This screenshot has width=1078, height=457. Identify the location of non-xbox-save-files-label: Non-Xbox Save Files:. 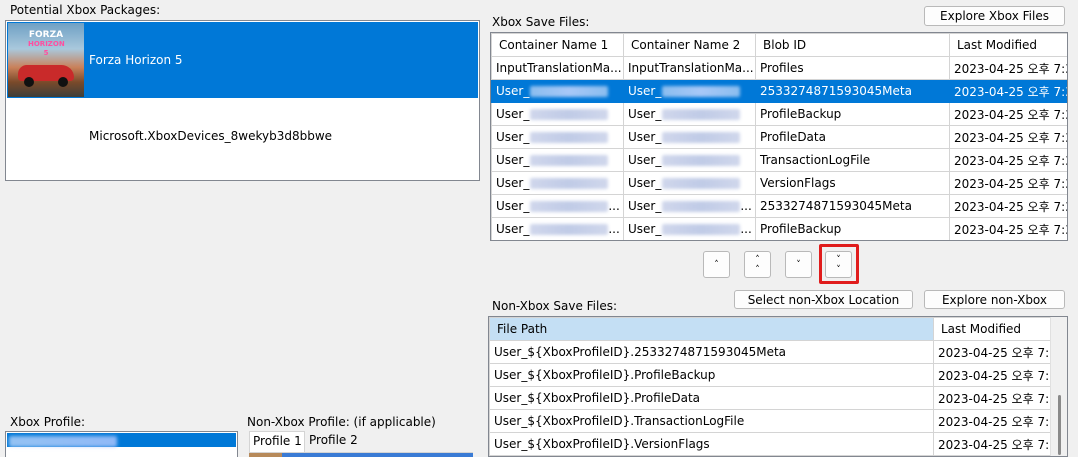
(555, 306).